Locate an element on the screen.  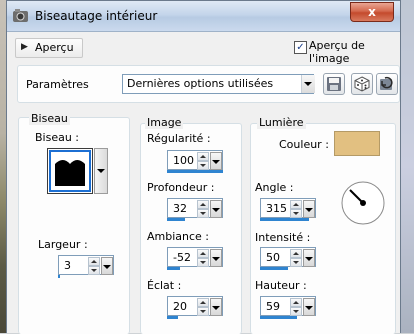
width-label: Largeur : is located at coordinates (63, 244).